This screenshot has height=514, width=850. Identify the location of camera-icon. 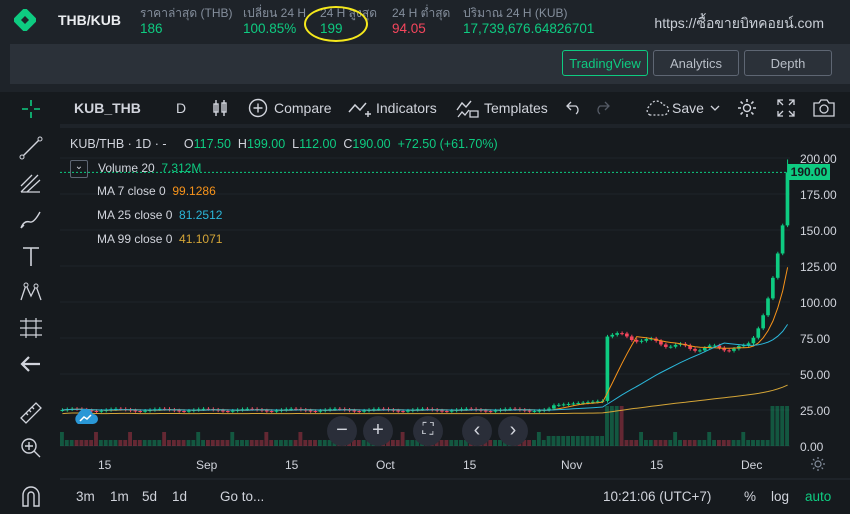
(824, 108).